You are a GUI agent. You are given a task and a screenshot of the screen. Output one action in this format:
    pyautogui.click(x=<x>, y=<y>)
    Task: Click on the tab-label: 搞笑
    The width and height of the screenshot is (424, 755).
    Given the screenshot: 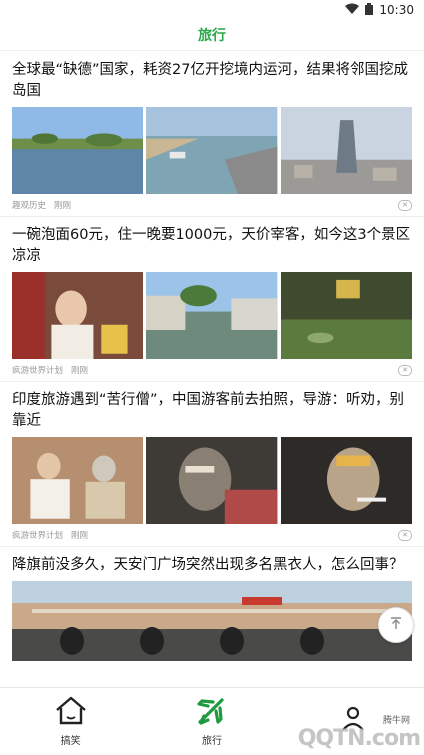 What is the action you would take?
    pyautogui.click(x=70, y=741)
    